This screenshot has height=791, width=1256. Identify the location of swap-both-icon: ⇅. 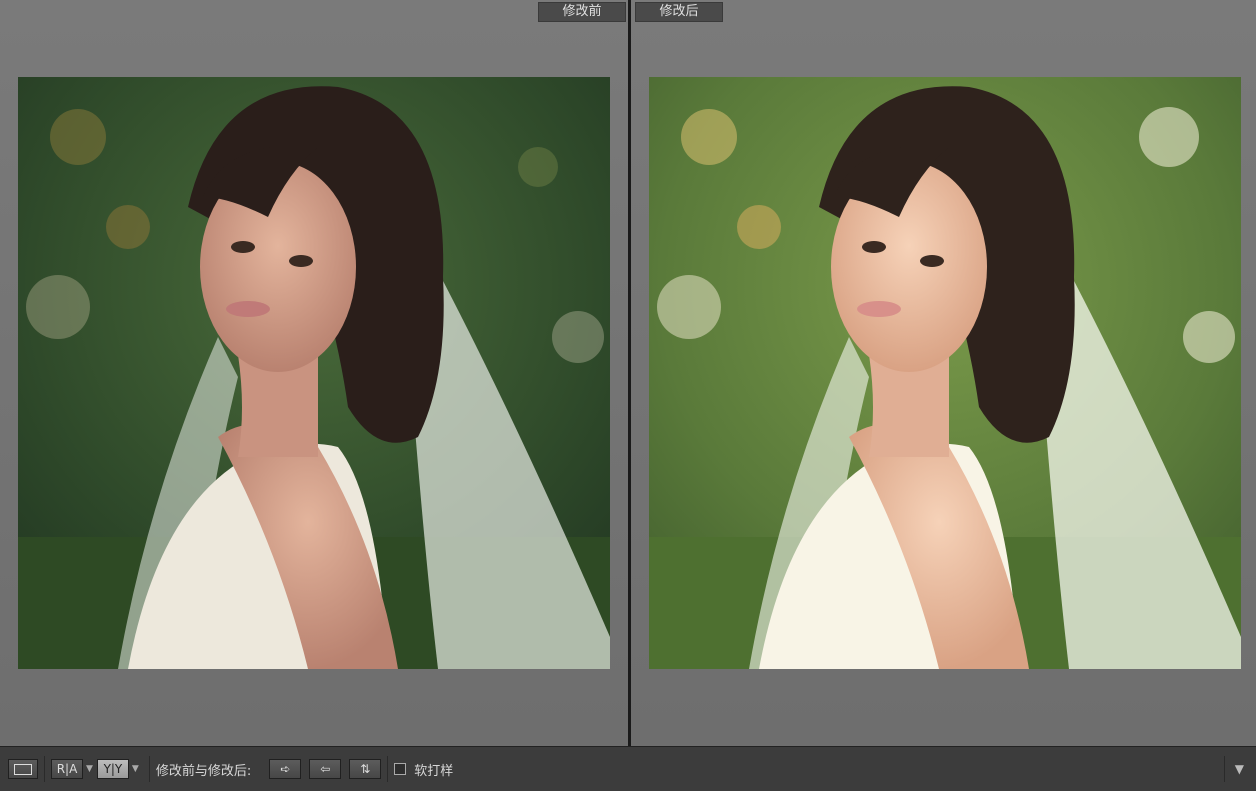
(365, 769).